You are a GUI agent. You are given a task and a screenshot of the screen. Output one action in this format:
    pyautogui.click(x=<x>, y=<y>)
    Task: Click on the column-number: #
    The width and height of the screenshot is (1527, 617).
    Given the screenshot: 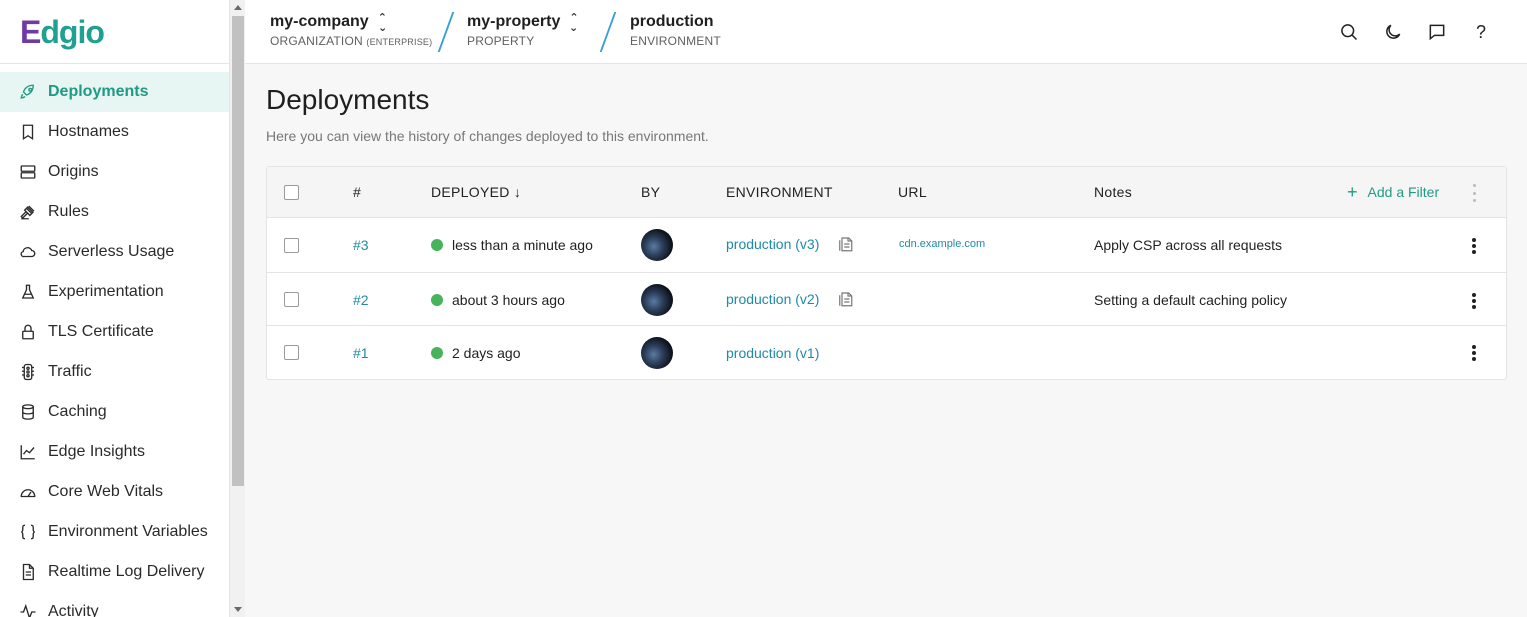 What is the action you would take?
    pyautogui.click(x=357, y=192)
    